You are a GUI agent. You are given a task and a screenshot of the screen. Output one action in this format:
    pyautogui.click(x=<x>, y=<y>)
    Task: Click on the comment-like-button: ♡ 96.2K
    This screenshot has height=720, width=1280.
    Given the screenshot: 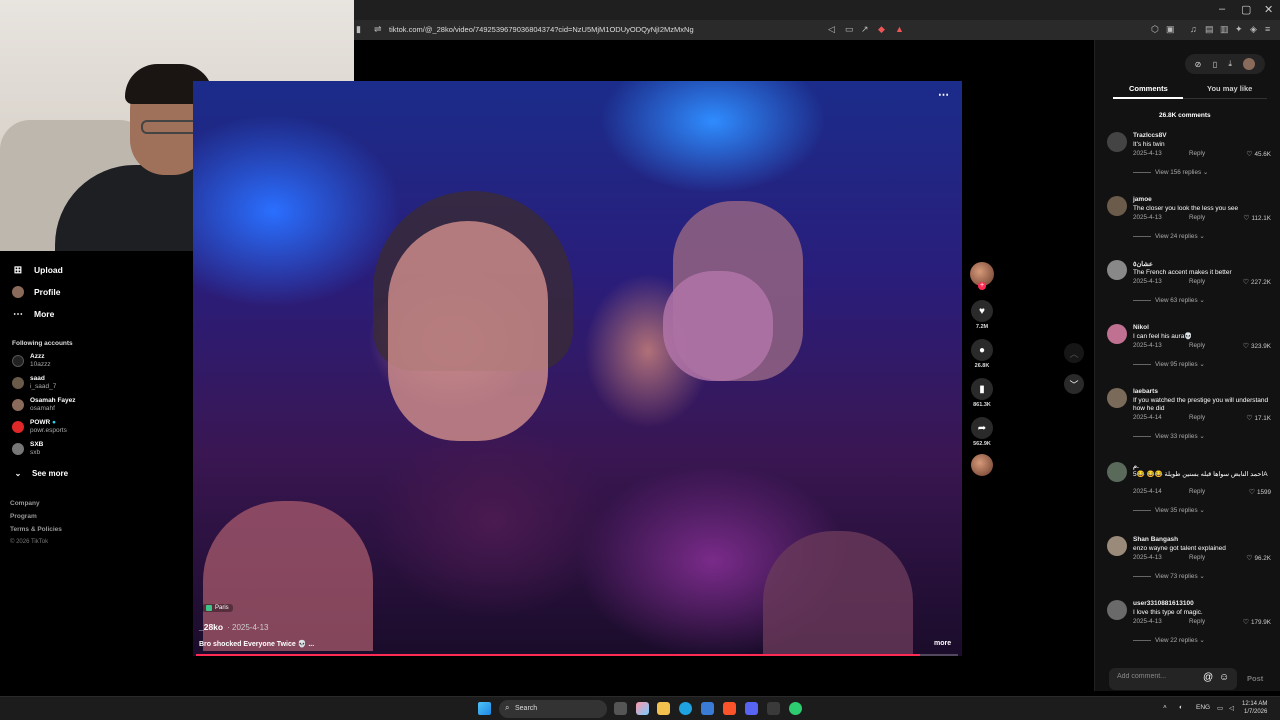 What is the action you would take?
    pyautogui.click(x=1258, y=558)
    